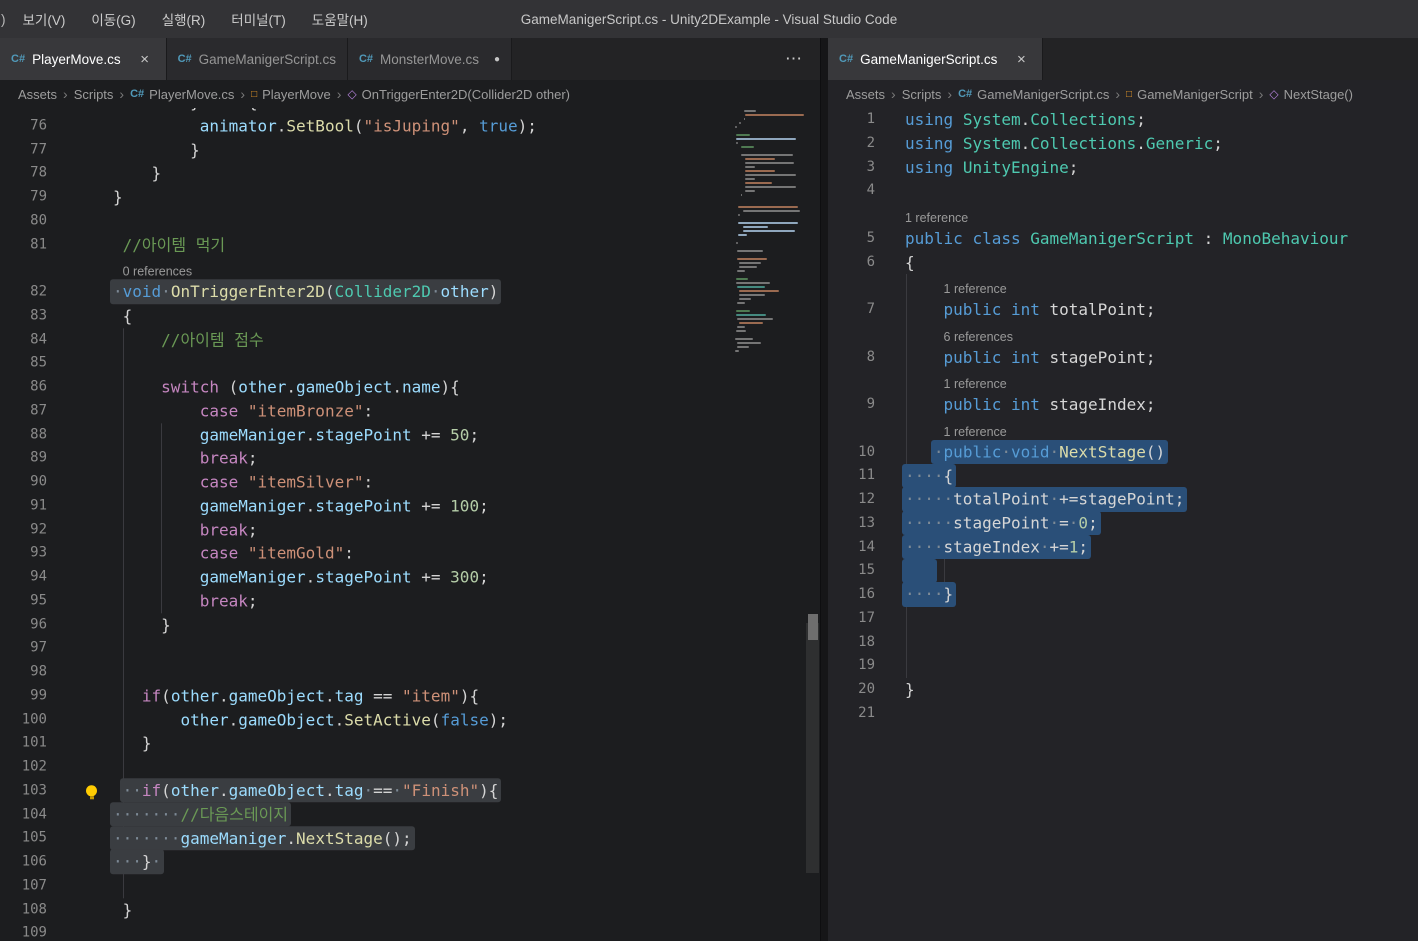  What do you see at coordinates (286, 719) in the screenshot?
I see `code-token: gameObject` at bounding box center [286, 719].